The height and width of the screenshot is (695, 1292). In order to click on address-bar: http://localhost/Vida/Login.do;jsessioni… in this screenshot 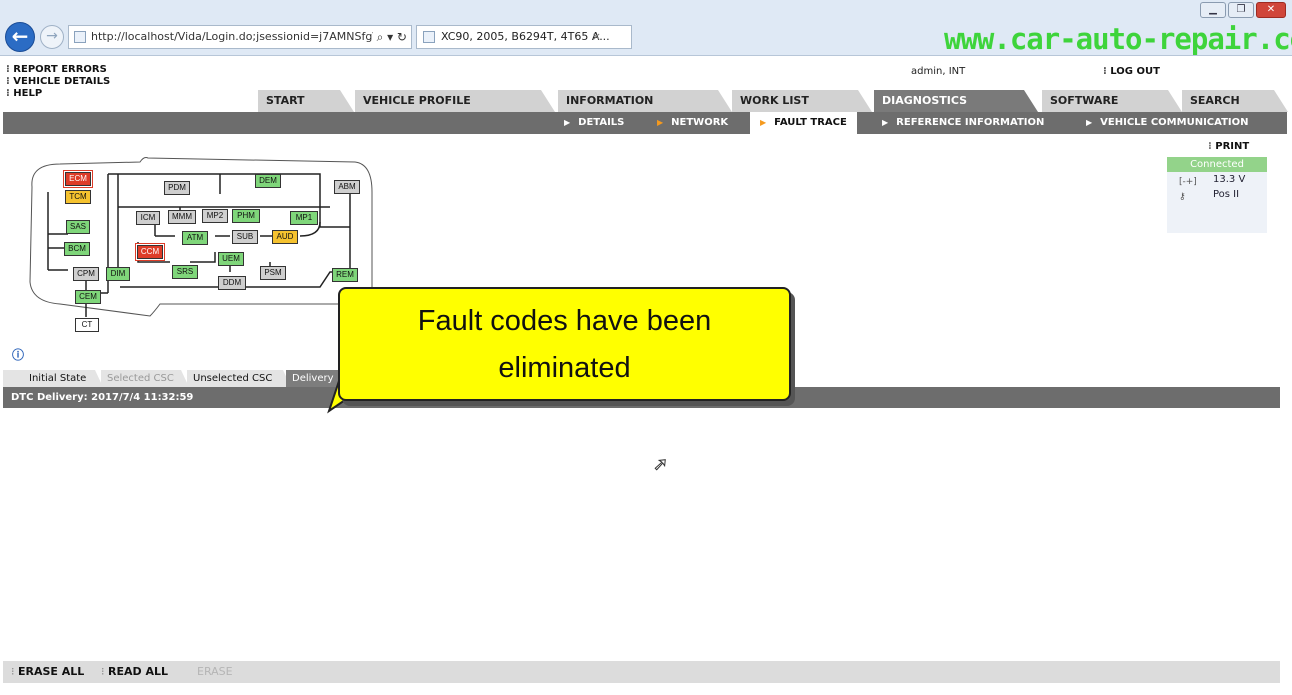, I will do `click(240, 37)`.